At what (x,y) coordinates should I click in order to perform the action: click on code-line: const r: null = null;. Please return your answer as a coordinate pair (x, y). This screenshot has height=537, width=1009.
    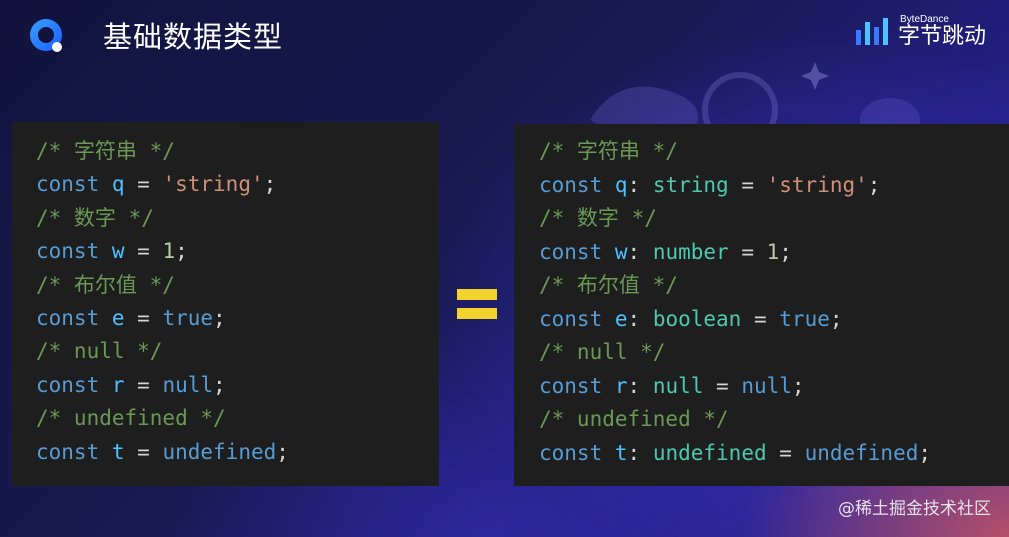
    Looking at the image, I should click on (672, 386).